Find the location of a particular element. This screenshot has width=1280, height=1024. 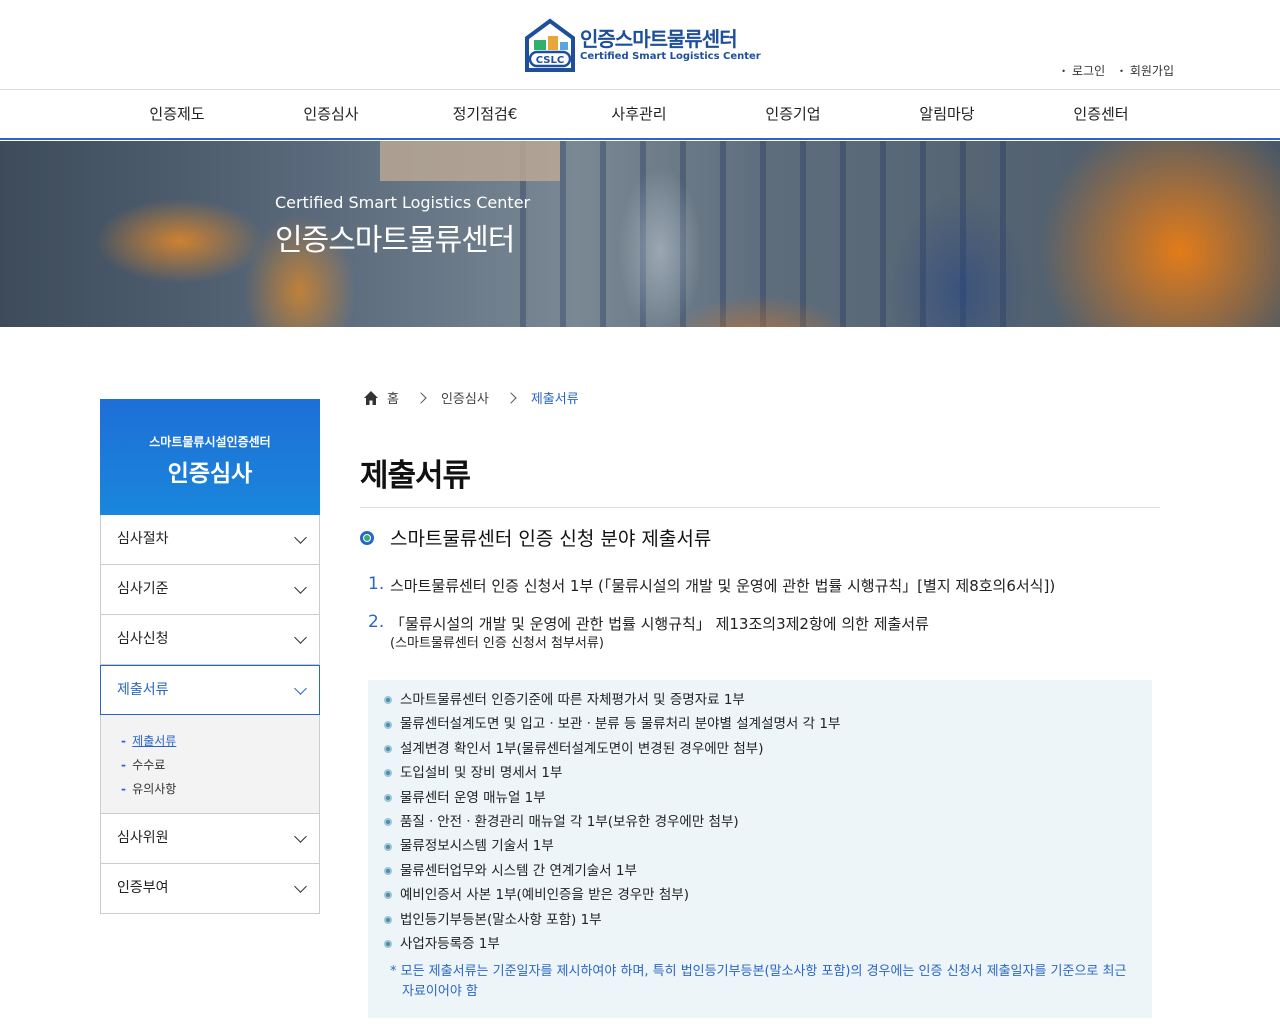

nav-item-regular-inspection: 정기점검€ is located at coordinates (485, 114).